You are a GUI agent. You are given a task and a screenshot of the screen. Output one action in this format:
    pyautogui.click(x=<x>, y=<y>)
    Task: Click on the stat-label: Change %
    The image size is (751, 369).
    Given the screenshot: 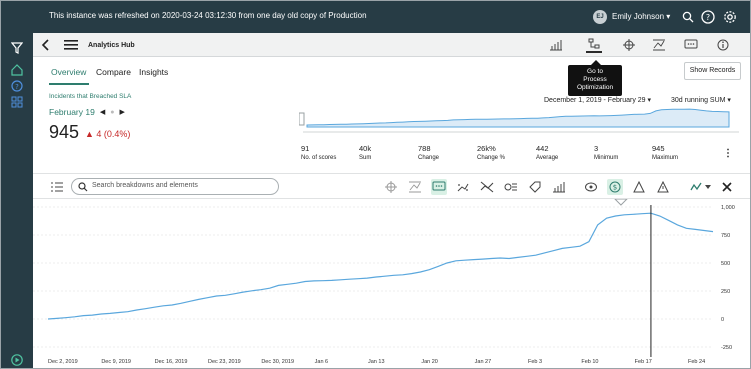 What is the action you would take?
    pyautogui.click(x=491, y=158)
    